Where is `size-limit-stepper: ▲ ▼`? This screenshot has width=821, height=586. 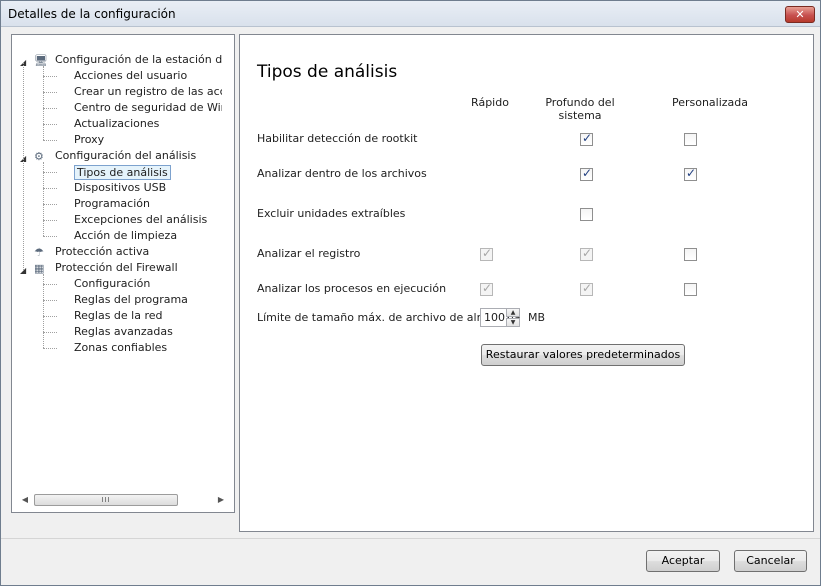 size-limit-stepper: ▲ ▼ is located at coordinates (513, 317).